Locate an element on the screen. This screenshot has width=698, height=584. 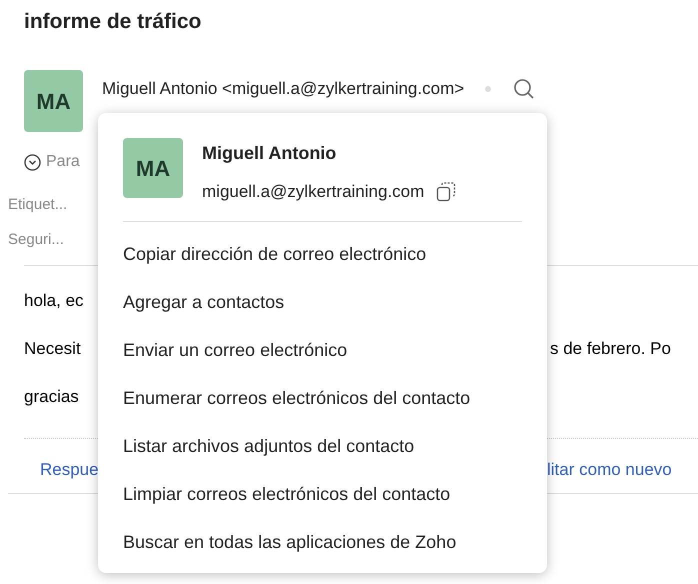
menu-item: Copiar dirección de correo electrónico is located at coordinates (322, 254).